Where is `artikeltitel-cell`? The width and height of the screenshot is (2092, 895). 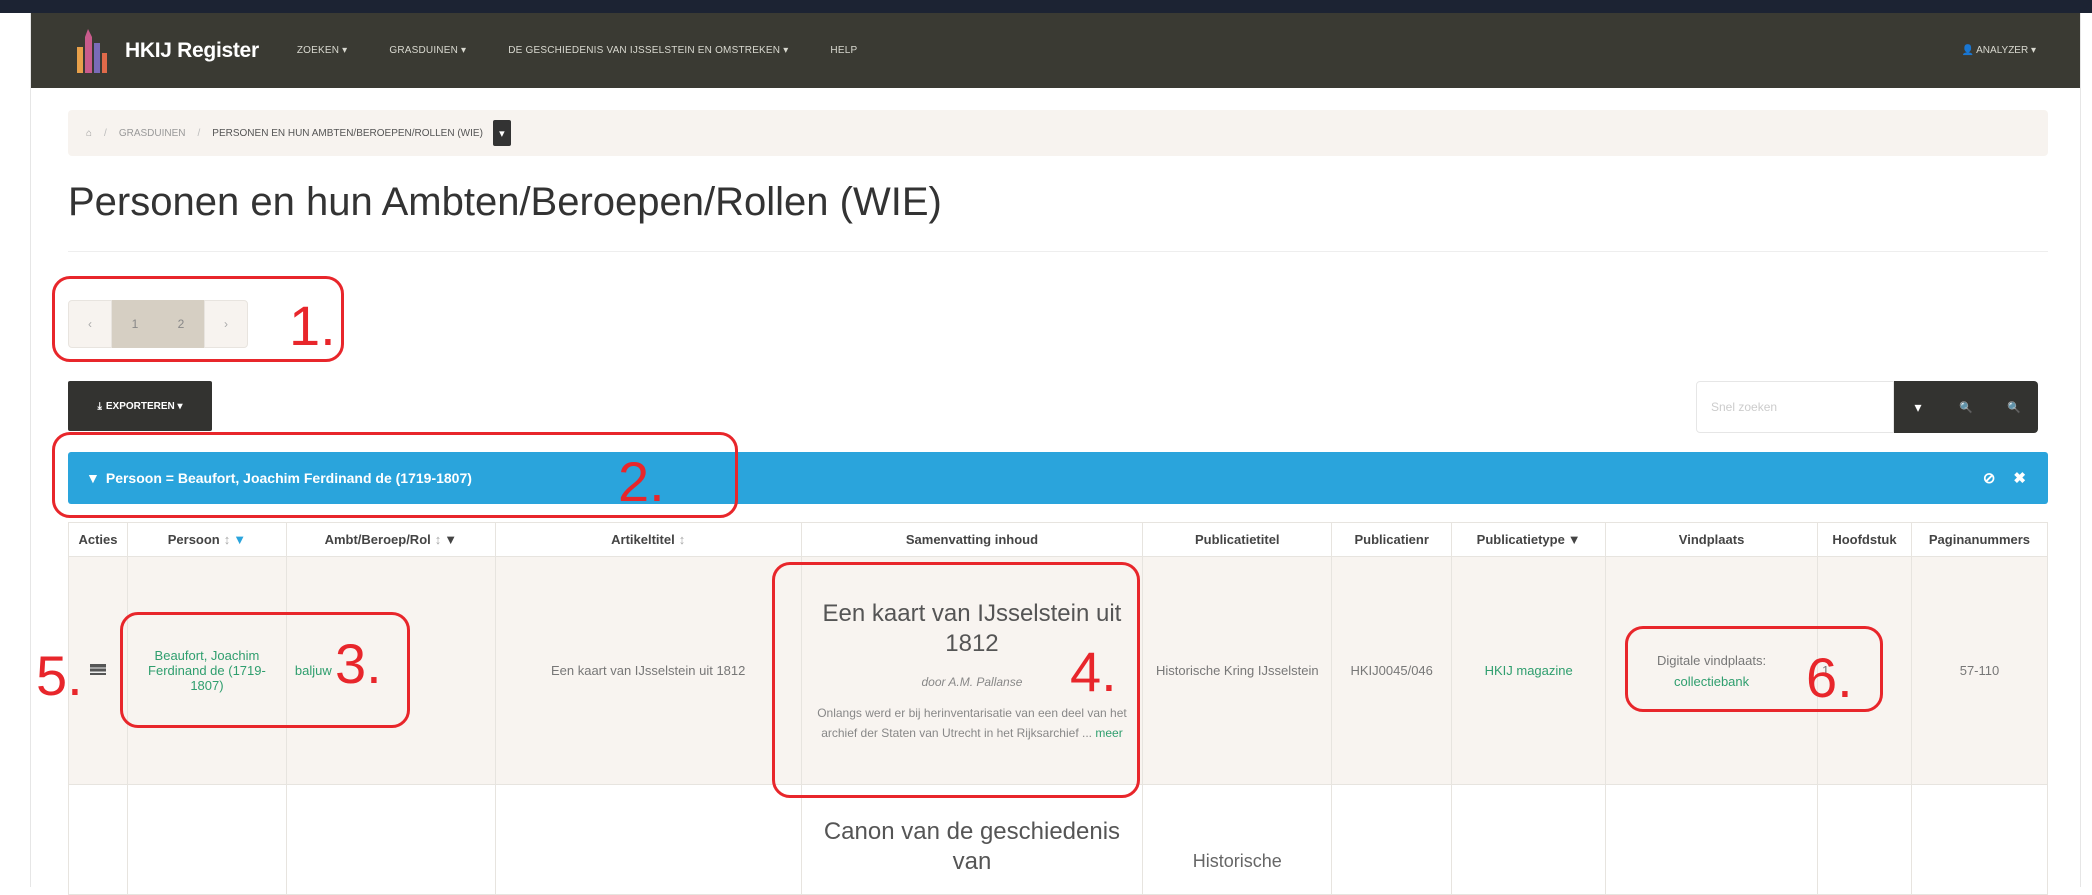
artikeltitel-cell is located at coordinates (648, 839).